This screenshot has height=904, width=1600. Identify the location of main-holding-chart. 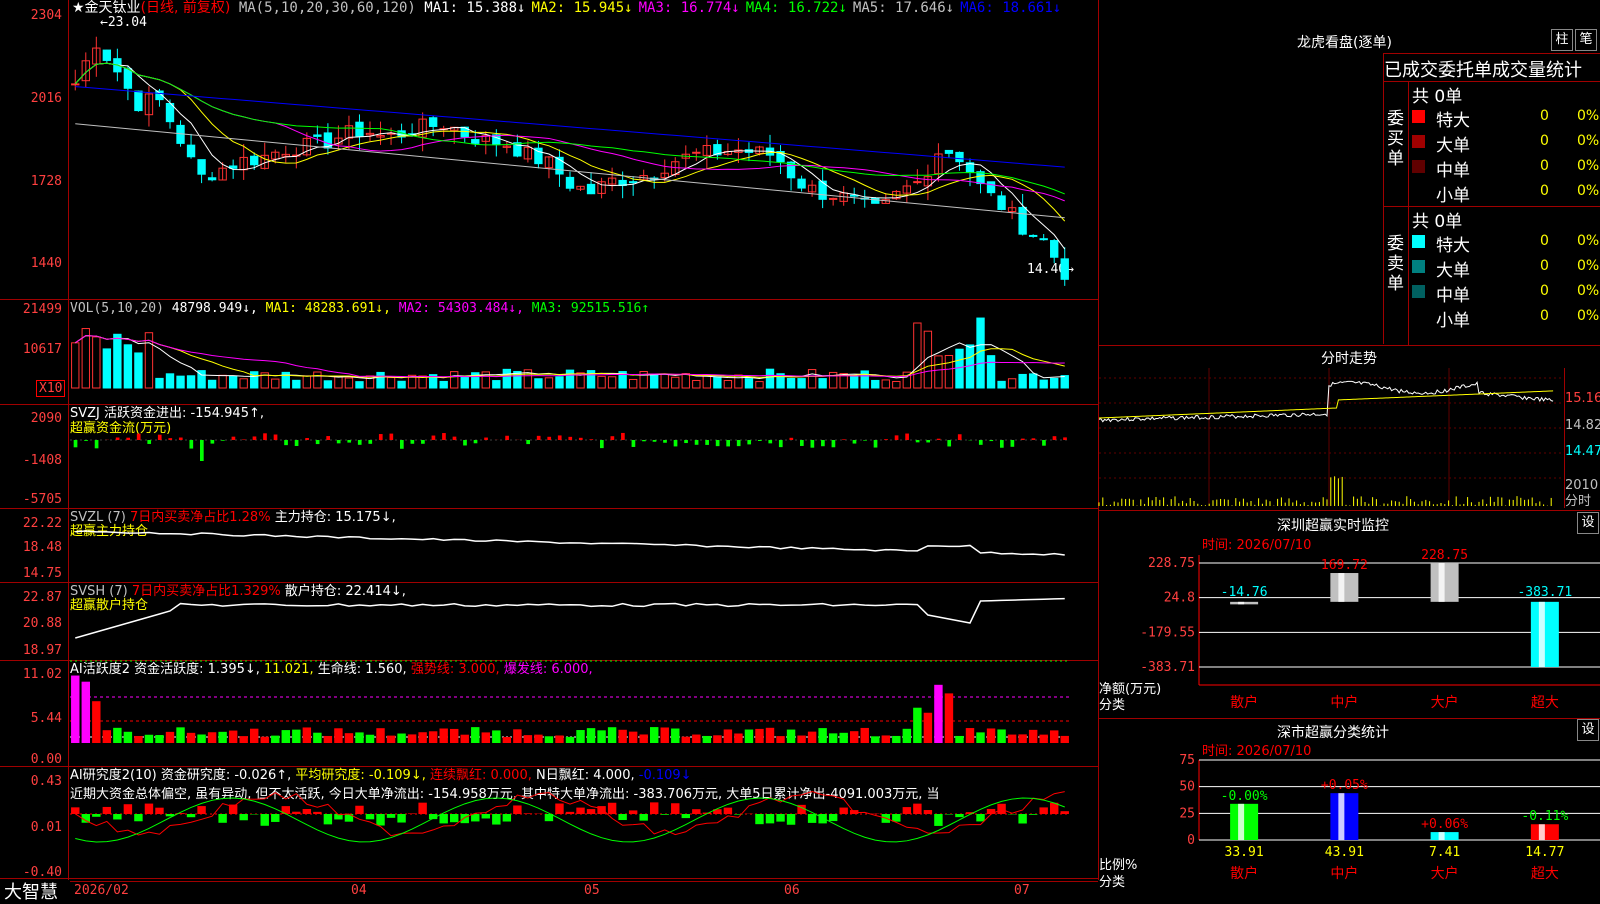
(585, 545).